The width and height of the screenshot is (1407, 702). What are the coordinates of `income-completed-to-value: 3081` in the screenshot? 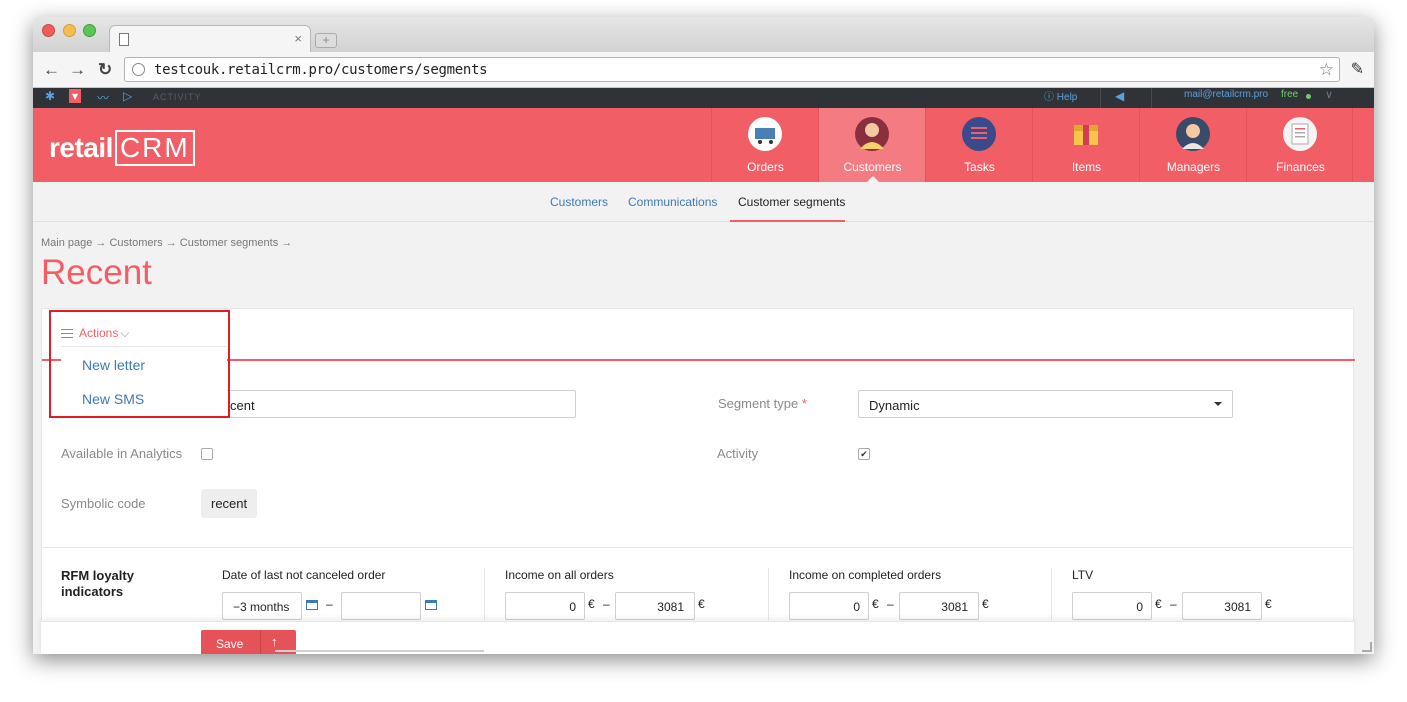 It's located at (954, 607).